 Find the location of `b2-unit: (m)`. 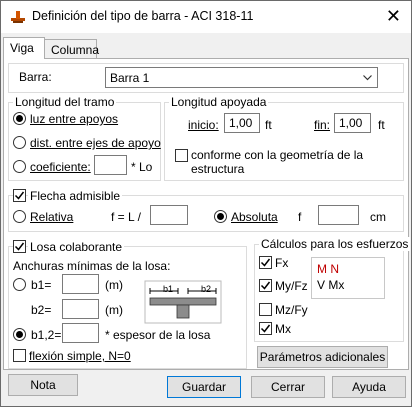

b2-unit: (m) is located at coordinates (114, 310).